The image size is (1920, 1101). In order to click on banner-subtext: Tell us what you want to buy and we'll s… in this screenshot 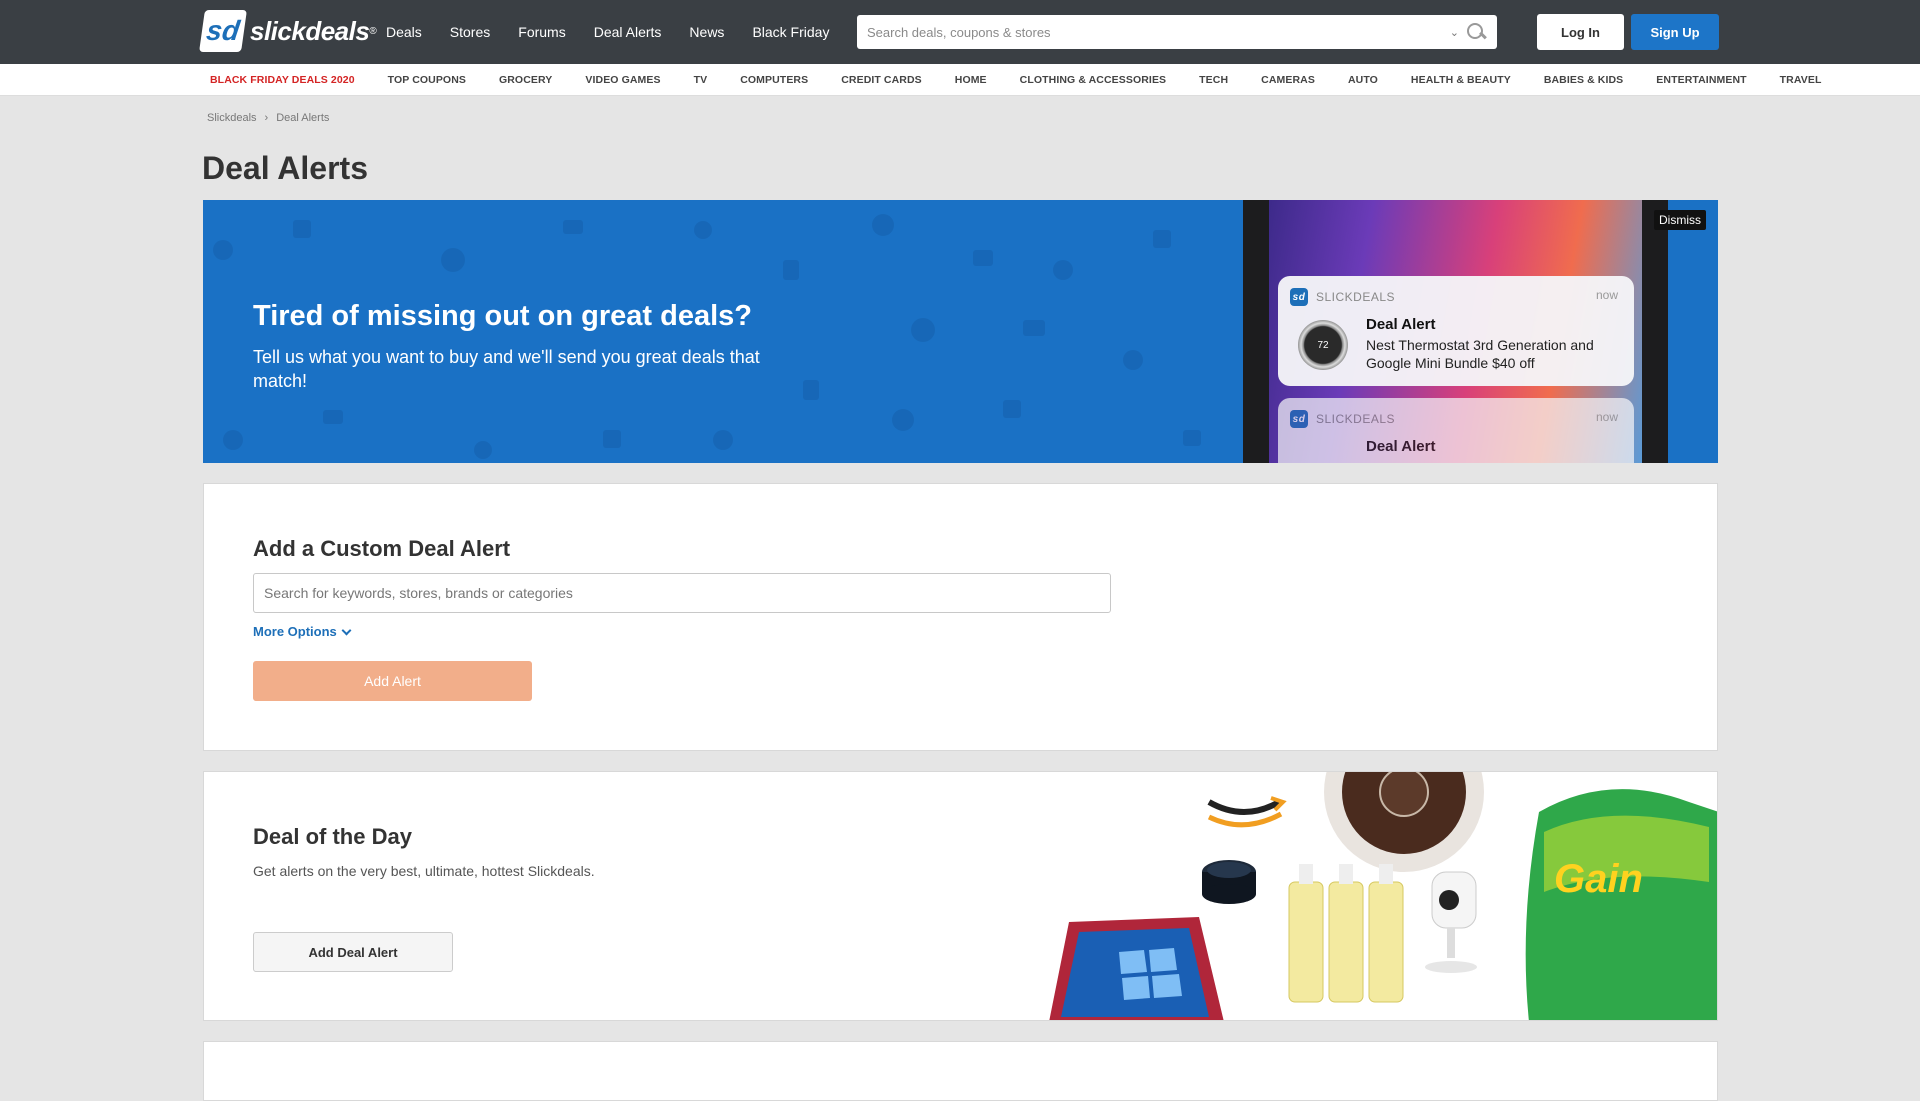, I will do `click(506, 369)`.